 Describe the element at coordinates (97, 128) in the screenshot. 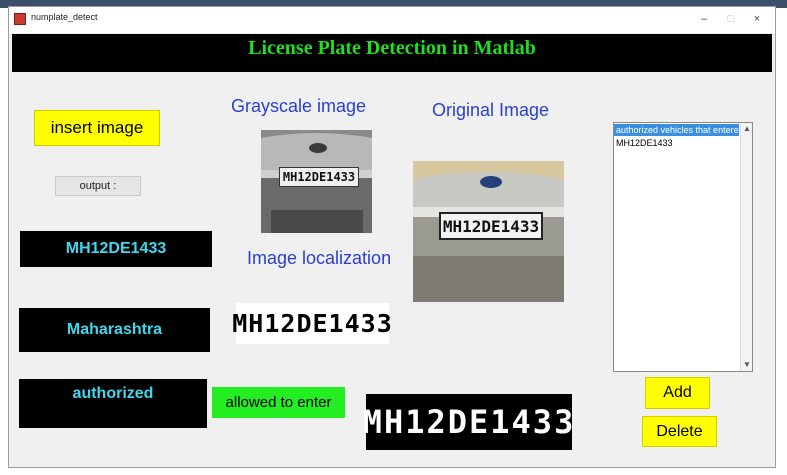

I see `insert-image-button: insert image` at that location.